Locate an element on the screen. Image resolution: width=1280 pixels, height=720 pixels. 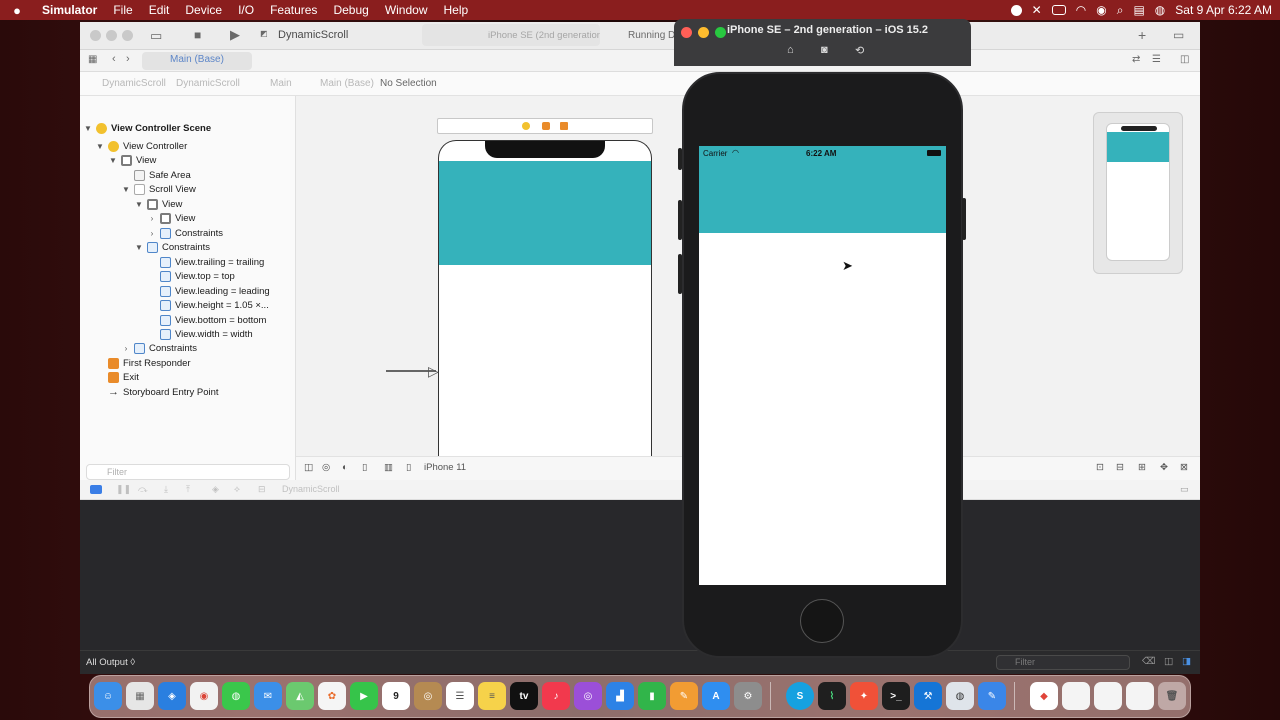
pause-icon: ❚❚ is located at coordinates (123, 489).